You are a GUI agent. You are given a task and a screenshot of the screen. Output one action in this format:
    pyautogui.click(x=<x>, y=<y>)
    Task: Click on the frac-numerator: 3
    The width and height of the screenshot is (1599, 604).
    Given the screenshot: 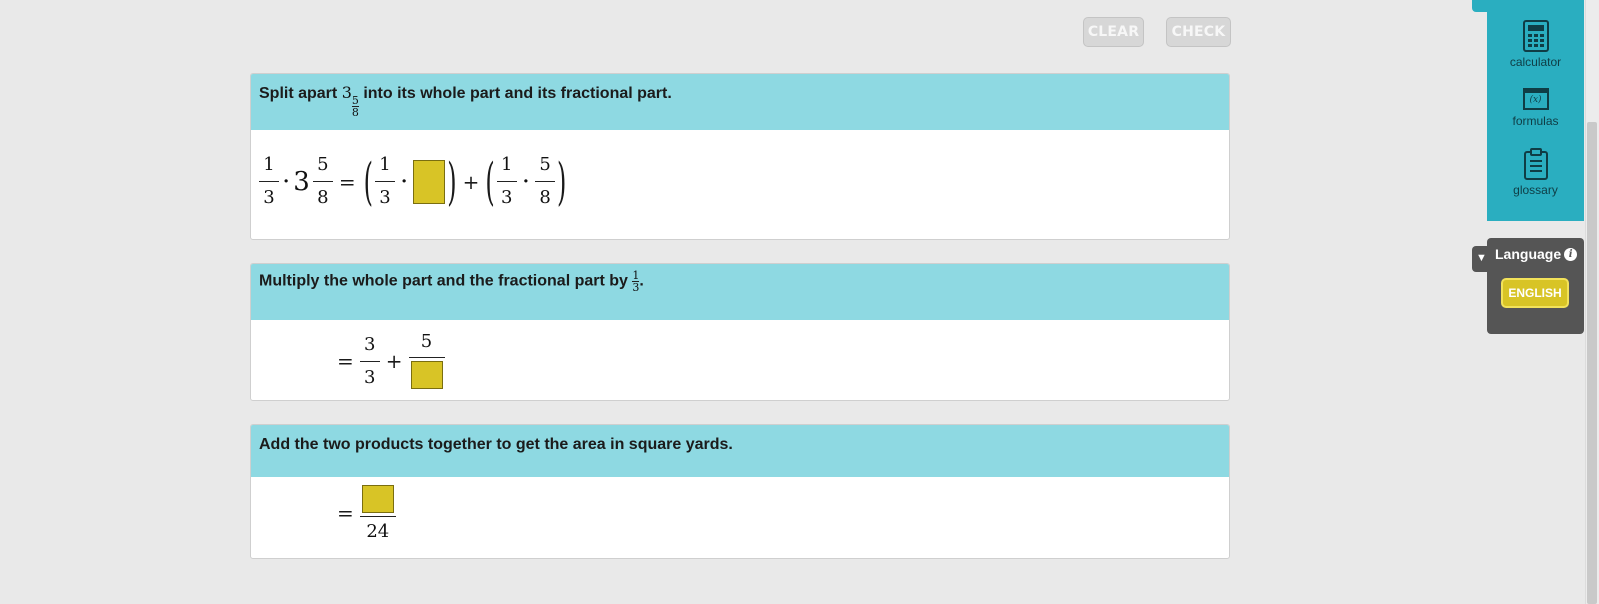 What is the action you would take?
    pyautogui.click(x=370, y=344)
    